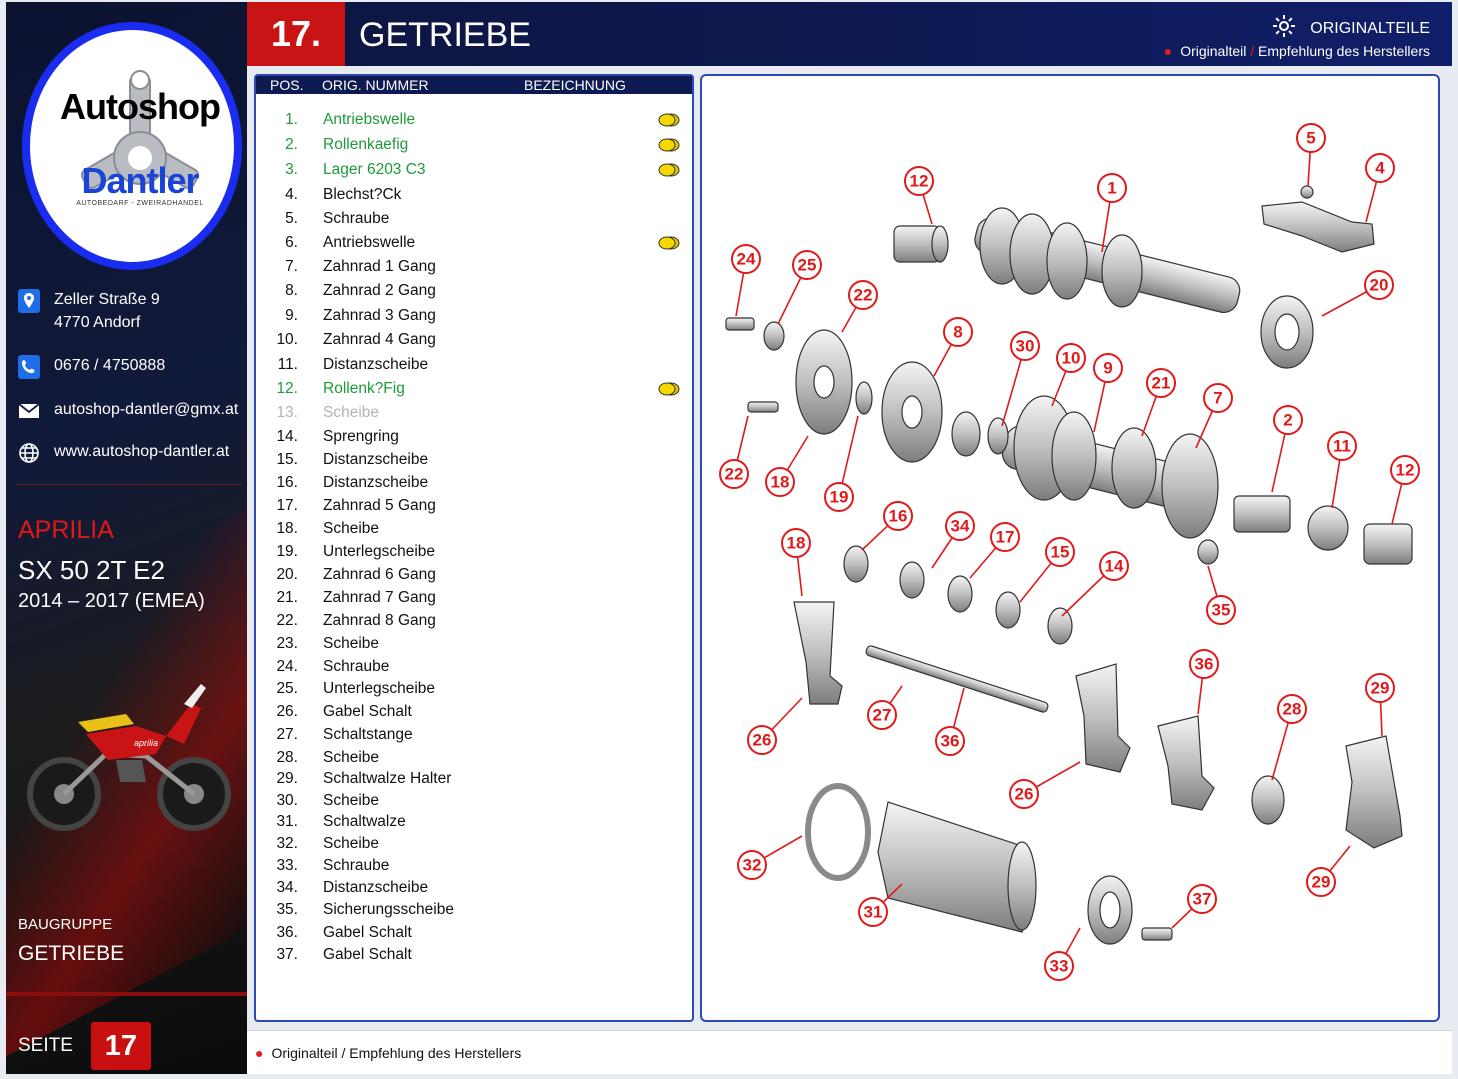 The image size is (1458, 1079). Describe the element at coordinates (1109, 467) in the screenshot. I see `part-countershaft` at that location.